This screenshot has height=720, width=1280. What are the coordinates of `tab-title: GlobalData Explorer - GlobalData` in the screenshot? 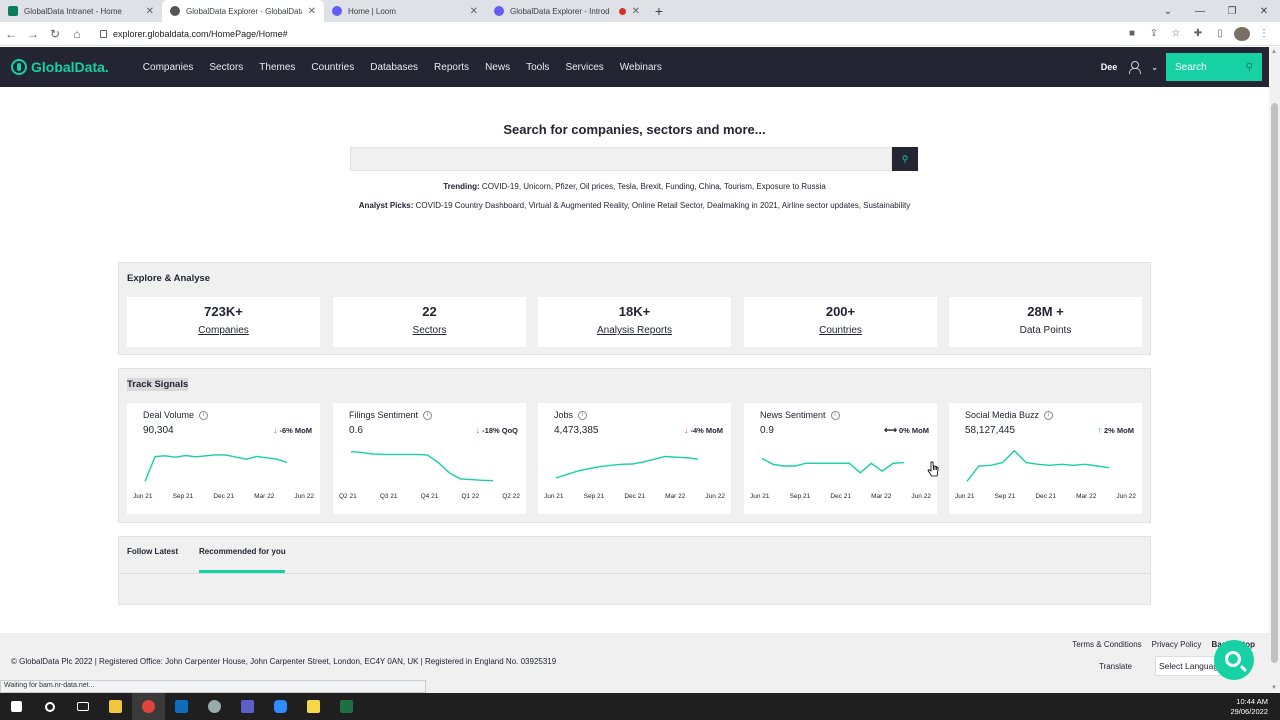 It's located at (244, 11).